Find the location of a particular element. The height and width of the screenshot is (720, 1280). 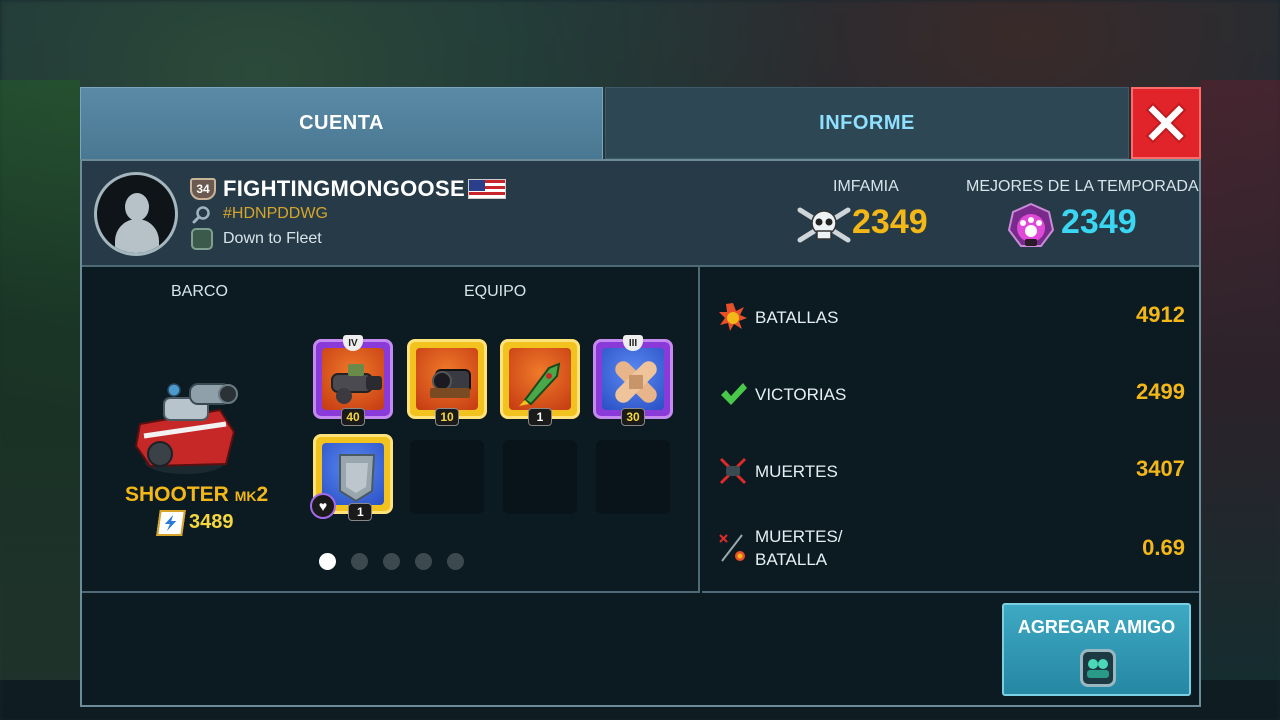

card-count: 10 is located at coordinates (447, 417).